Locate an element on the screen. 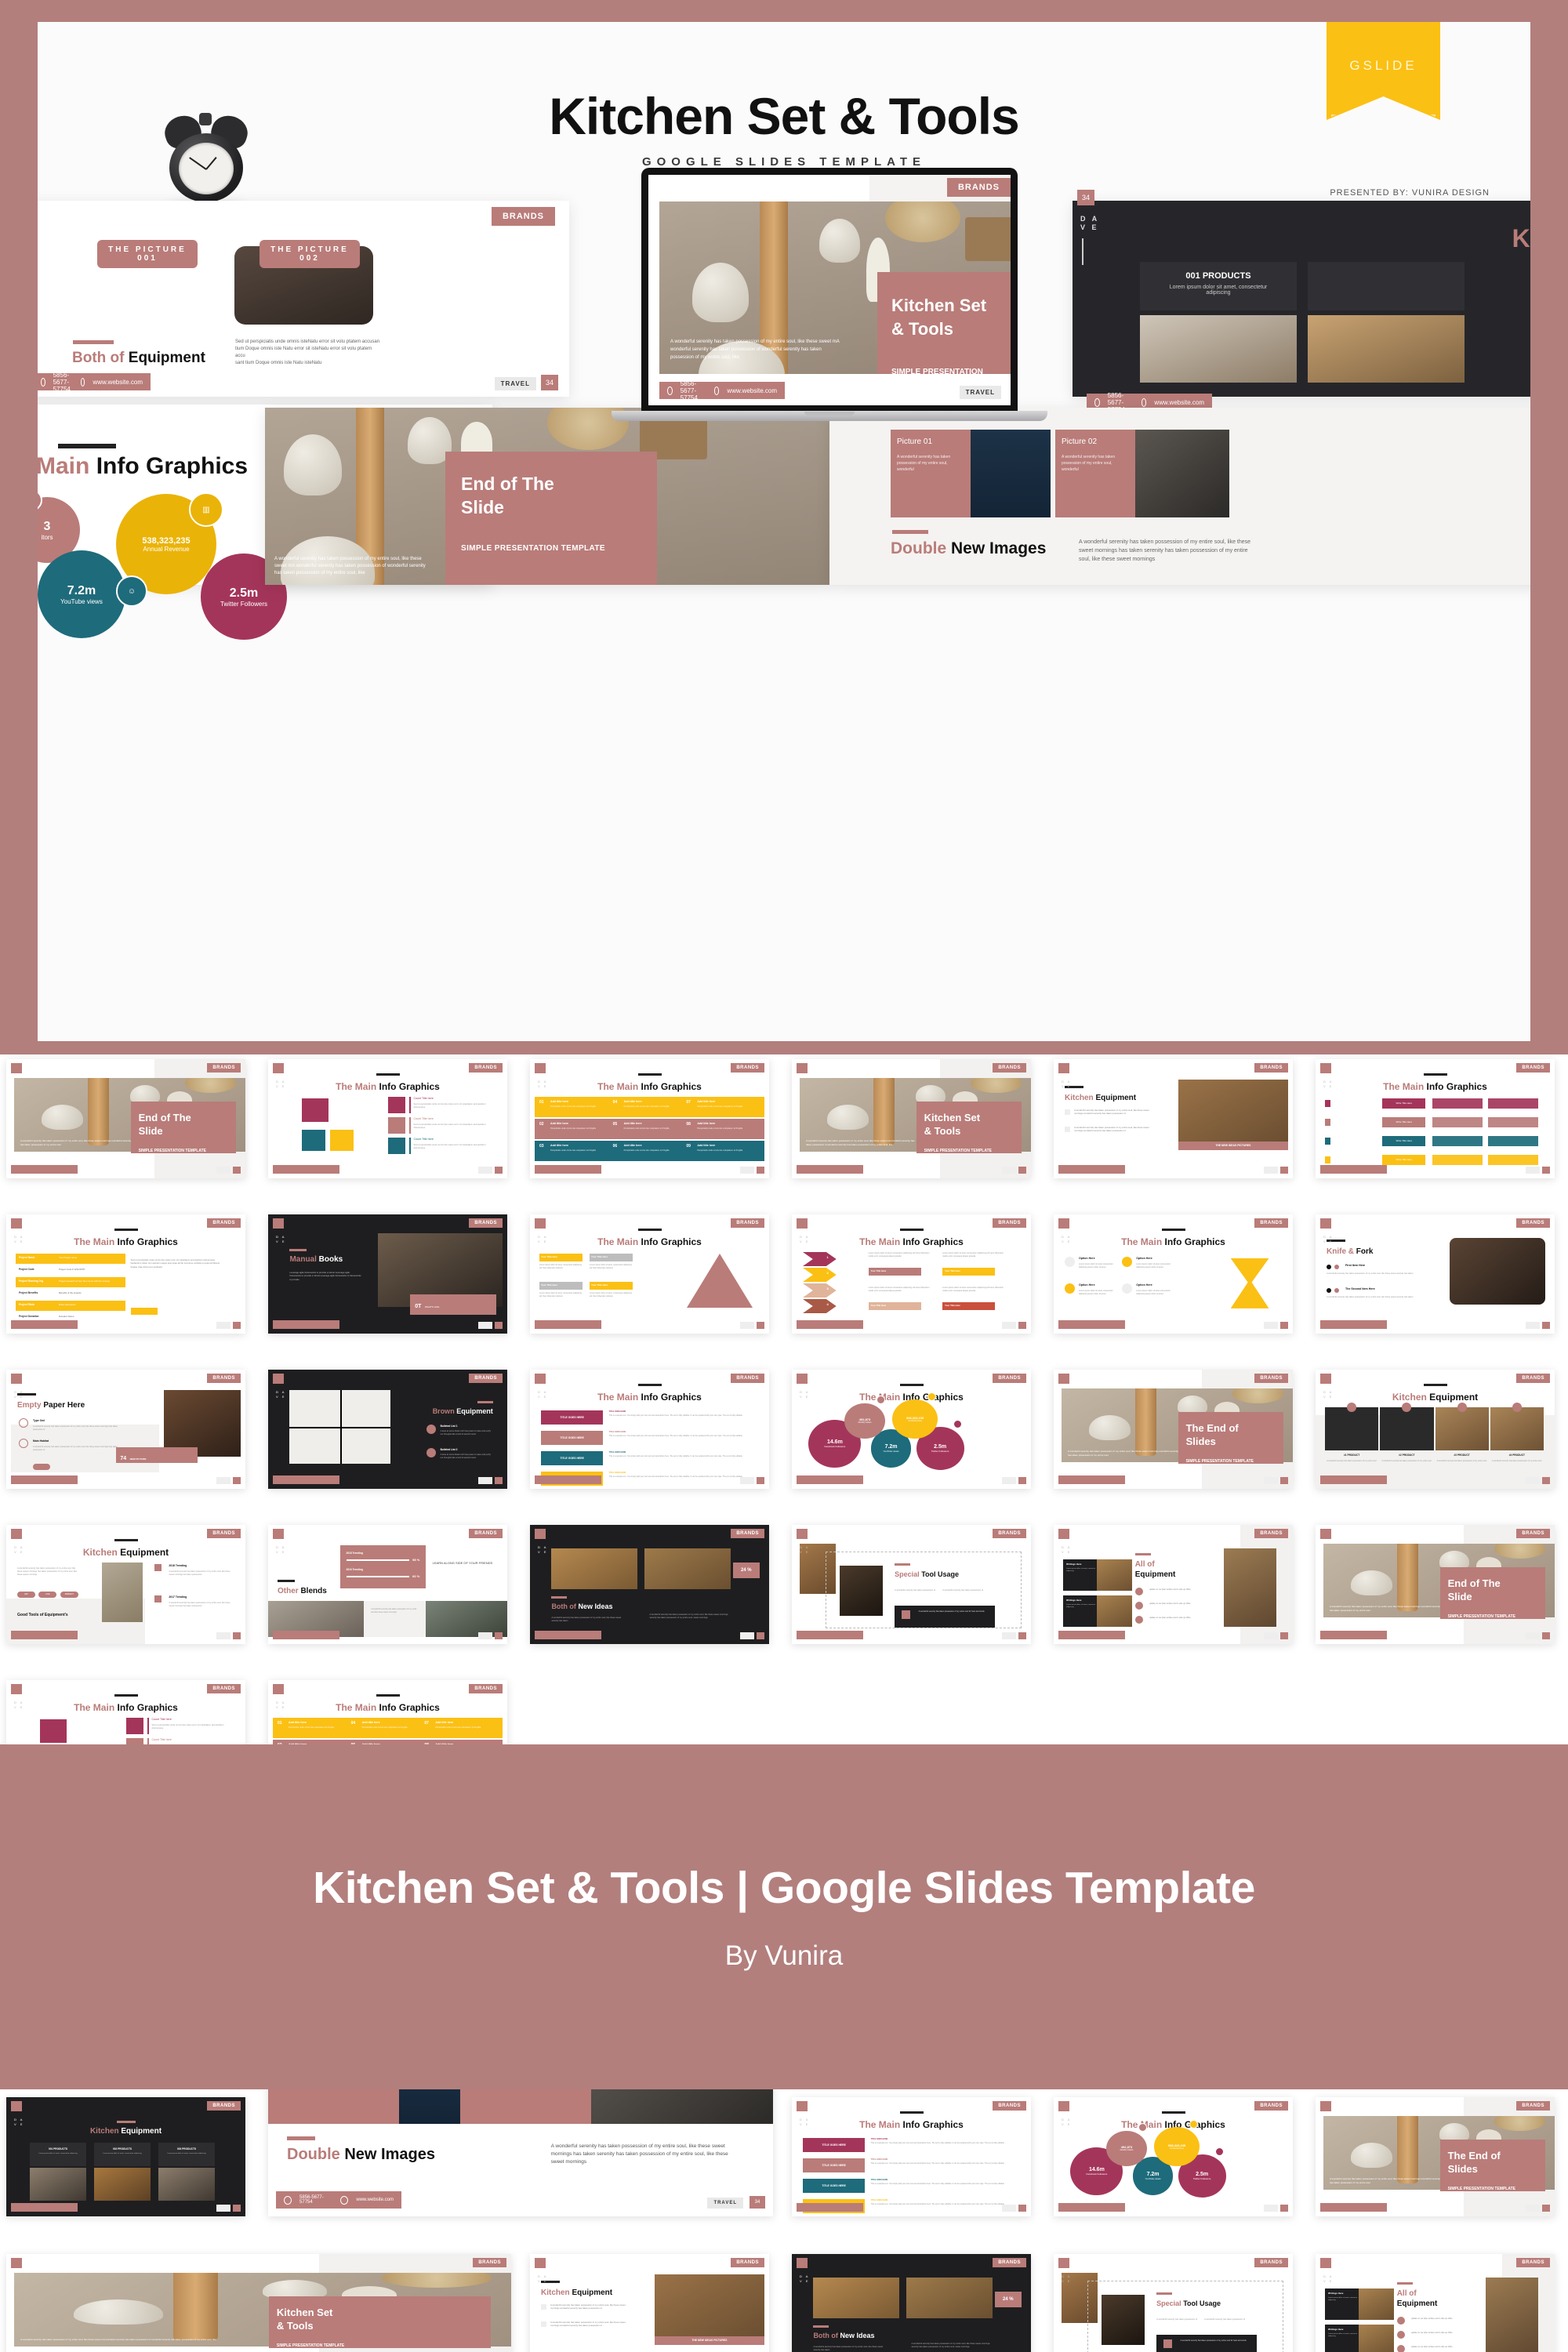 The width and height of the screenshot is (1568, 2352). thumb-bubble-icon is located at coordinates (1220, 2151).